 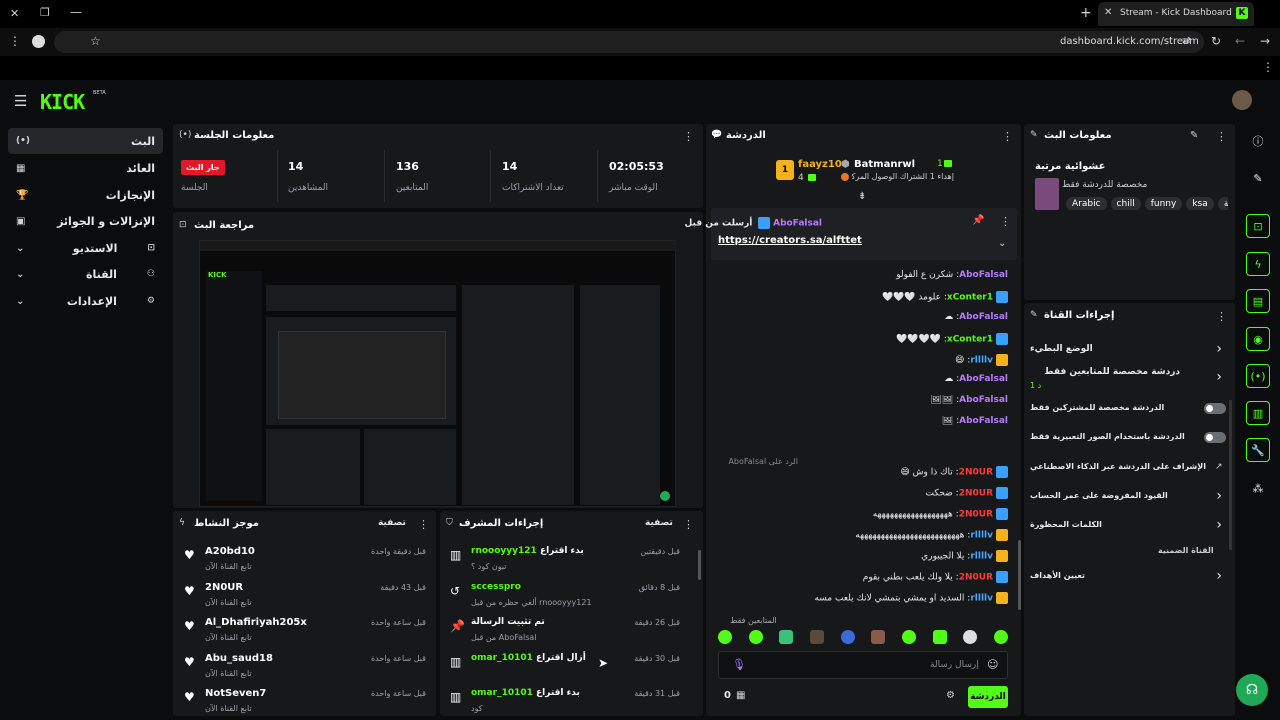 What do you see at coordinates (304, 703) in the screenshot?
I see `activity-item: ♥ NotSeven7 تابع القناة الآن قبل ساعة واحدة` at bounding box center [304, 703].